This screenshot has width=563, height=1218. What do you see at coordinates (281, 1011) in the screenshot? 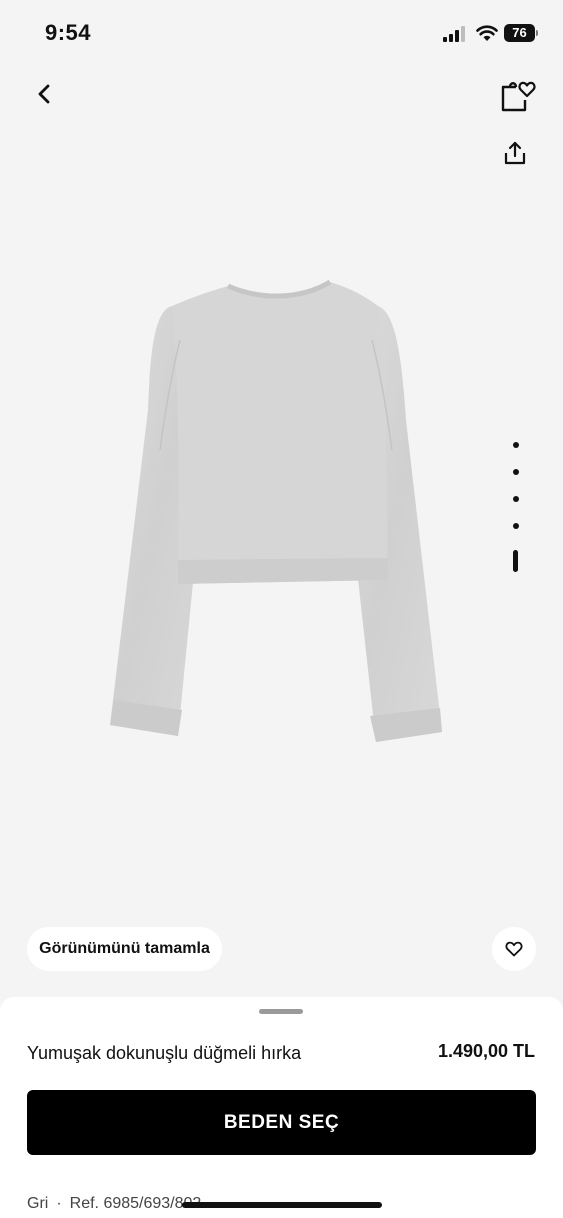
I see `sheet-drag-handle` at bounding box center [281, 1011].